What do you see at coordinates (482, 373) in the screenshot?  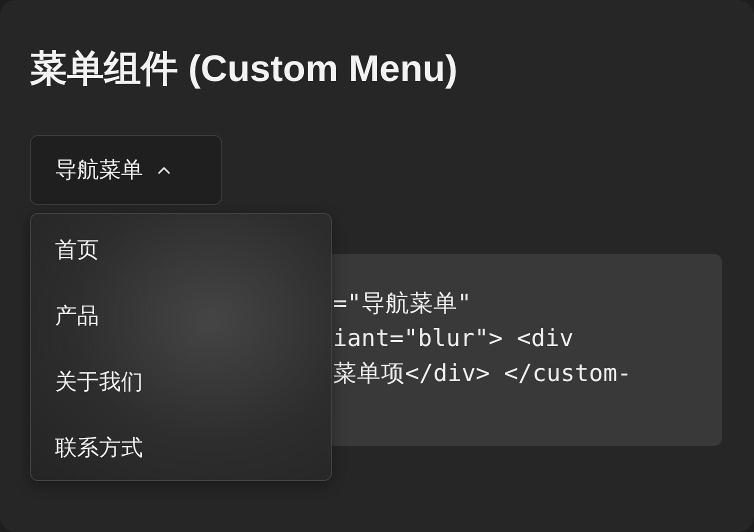 I see `code-line: 菜单项</div> </custom-` at bounding box center [482, 373].